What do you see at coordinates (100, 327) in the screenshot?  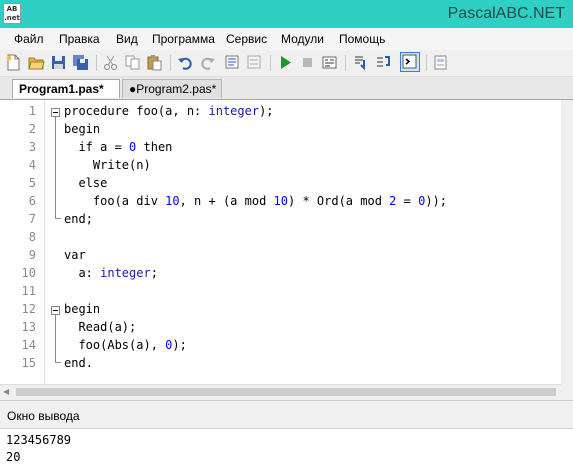 I see `code-line: Read(a);` at bounding box center [100, 327].